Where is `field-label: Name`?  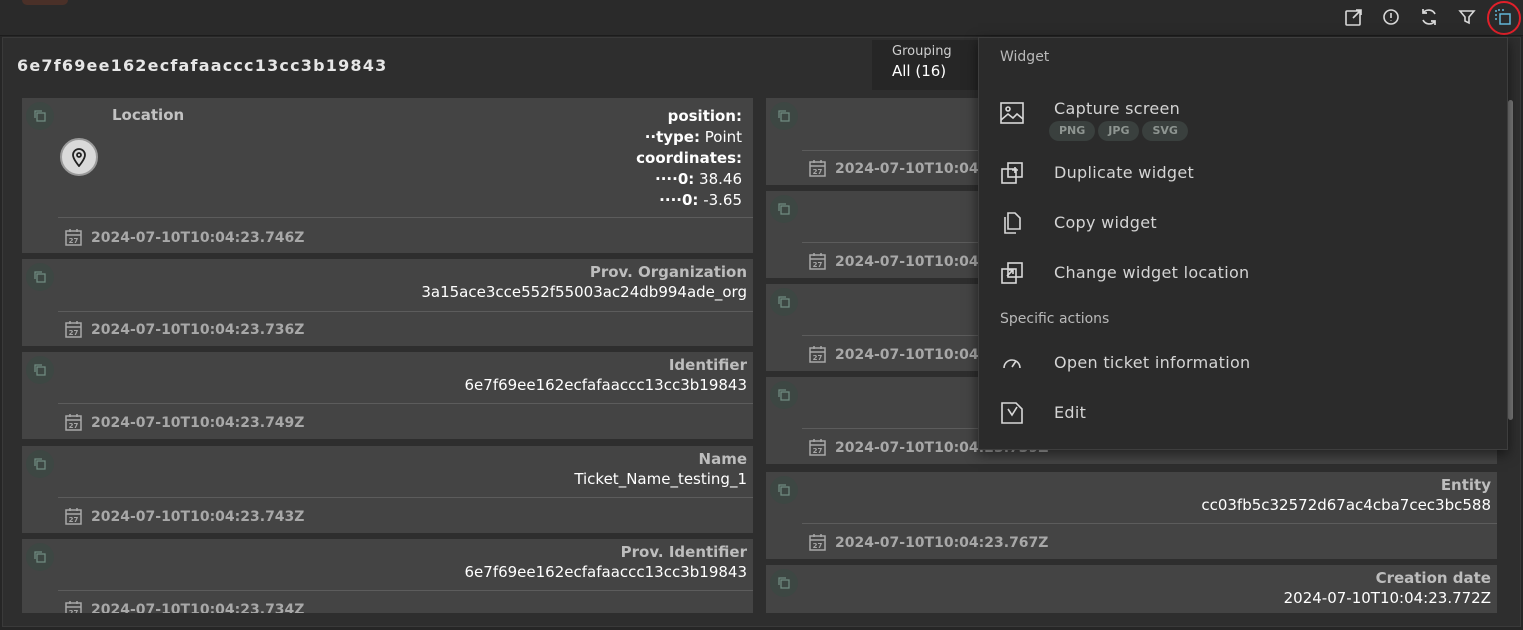 field-label: Name is located at coordinates (722, 459).